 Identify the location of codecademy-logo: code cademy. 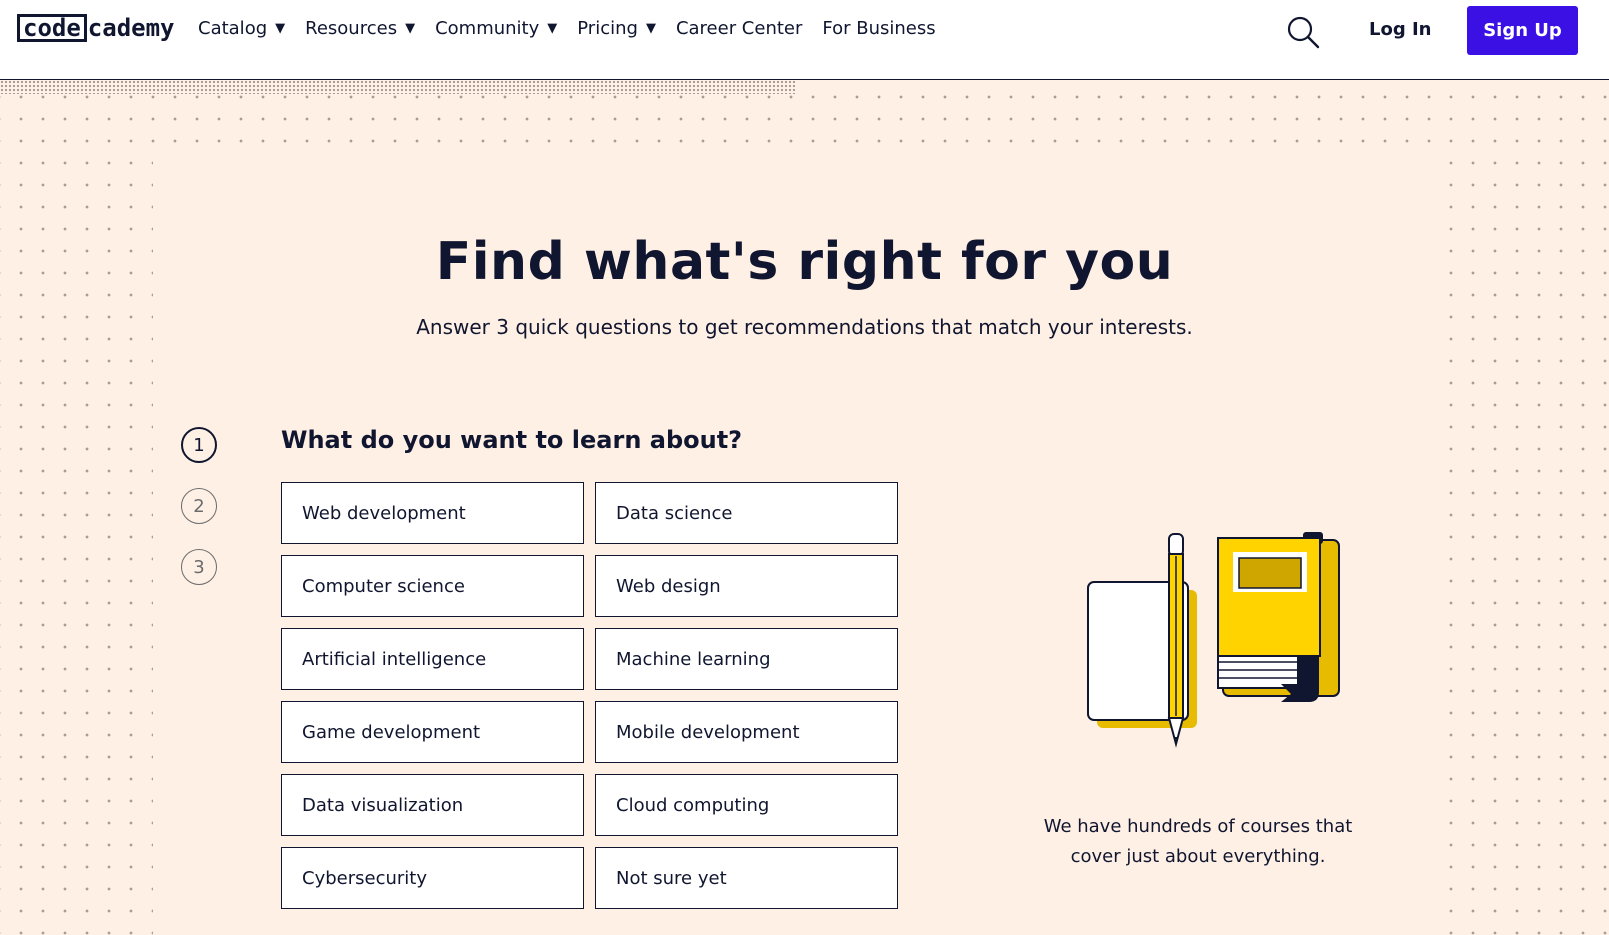
(96, 28).